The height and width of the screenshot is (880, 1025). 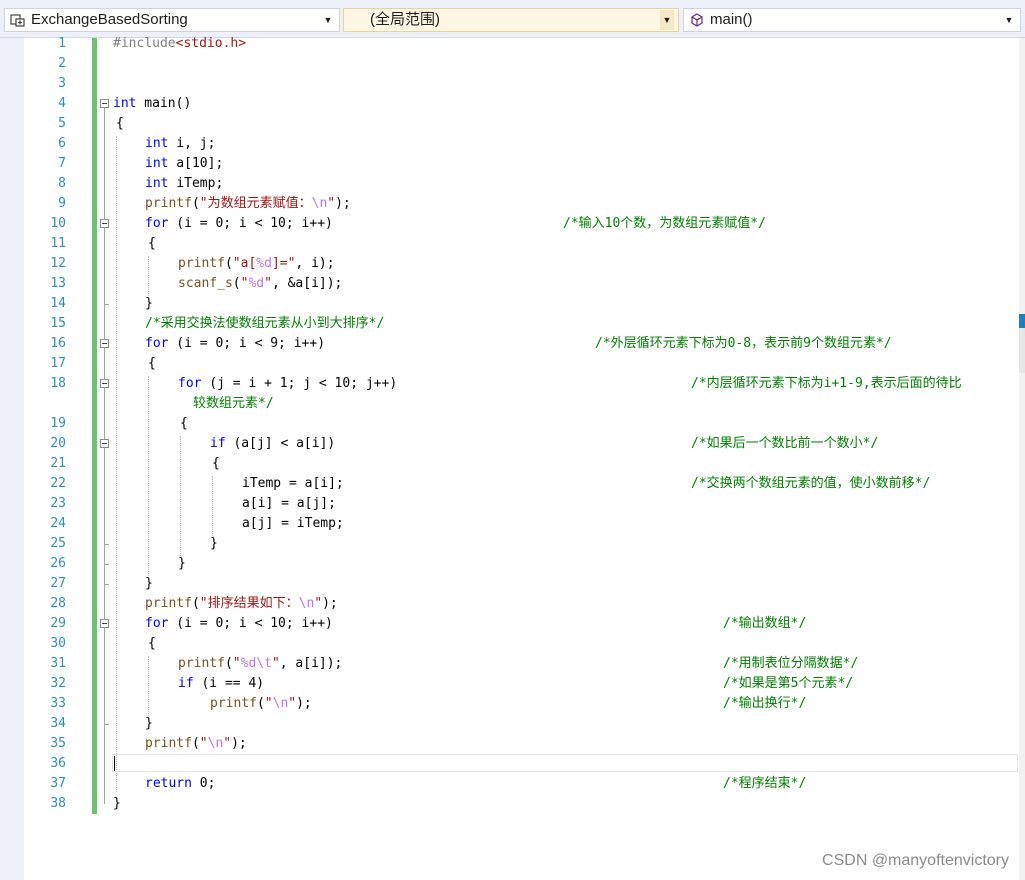 I want to click on line-number: 32, so click(x=58, y=683).